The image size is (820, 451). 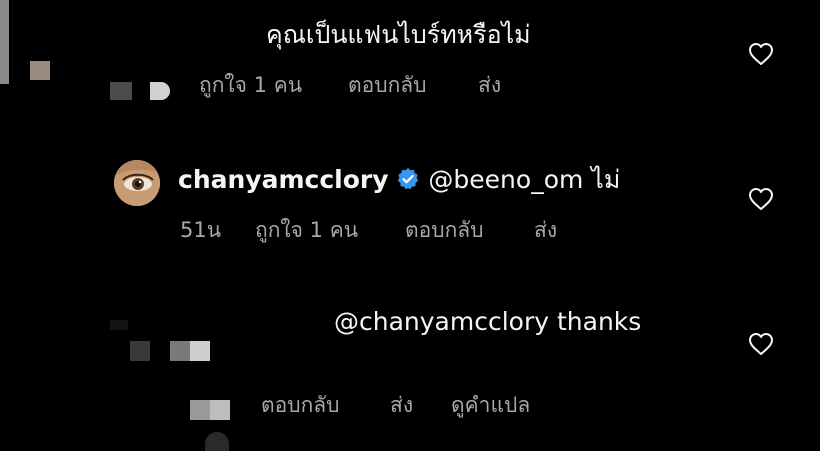 I want to click on comment-2-username: chanyamcclory, so click(x=283, y=179).